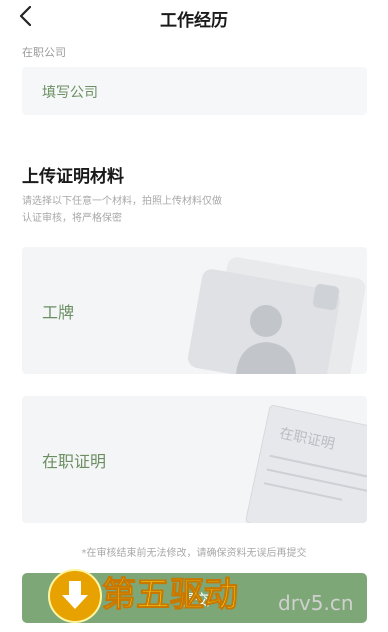  Describe the element at coordinates (74, 461) in the screenshot. I see `certificate-card-label: 在职证明` at that location.